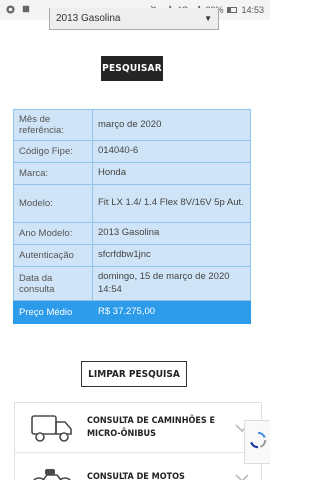 Image resolution: width=320 pixels, height=480 pixels. What do you see at coordinates (26, 10) in the screenshot?
I see `image-notification-icon` at bounding box center [26, 10].